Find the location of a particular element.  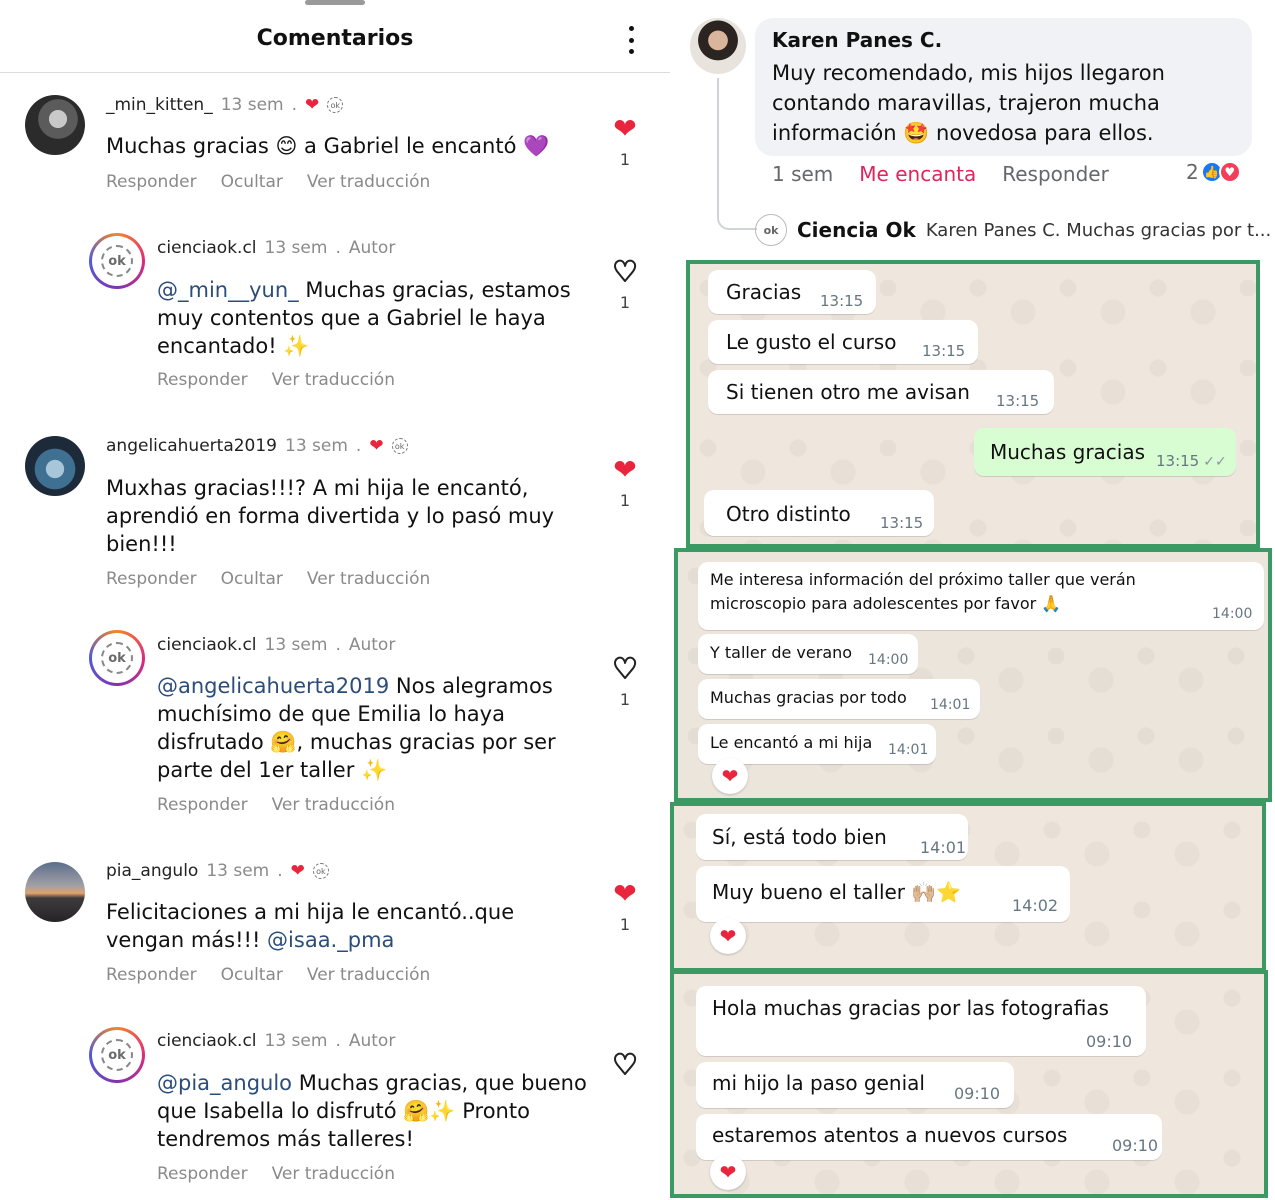

author-tag: Autor is located at coordinates (372, 248).